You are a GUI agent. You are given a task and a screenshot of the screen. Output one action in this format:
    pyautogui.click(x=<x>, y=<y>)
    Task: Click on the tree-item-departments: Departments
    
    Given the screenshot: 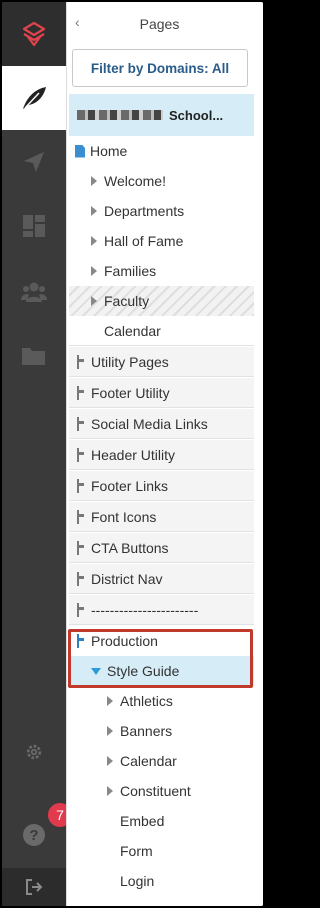 What is the action you would take?
    pyautogui.click(x=161, y=211)
    